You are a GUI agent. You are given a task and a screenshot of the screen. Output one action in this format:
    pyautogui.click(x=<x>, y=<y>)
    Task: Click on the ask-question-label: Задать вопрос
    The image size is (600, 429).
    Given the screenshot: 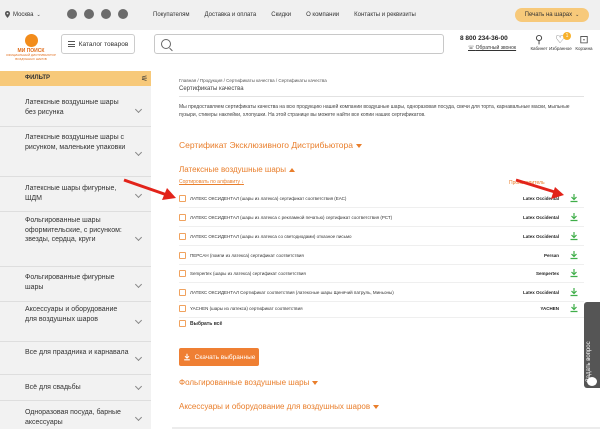 What is the action you would take?
    pyautogui.click(x=589, y=361)
    